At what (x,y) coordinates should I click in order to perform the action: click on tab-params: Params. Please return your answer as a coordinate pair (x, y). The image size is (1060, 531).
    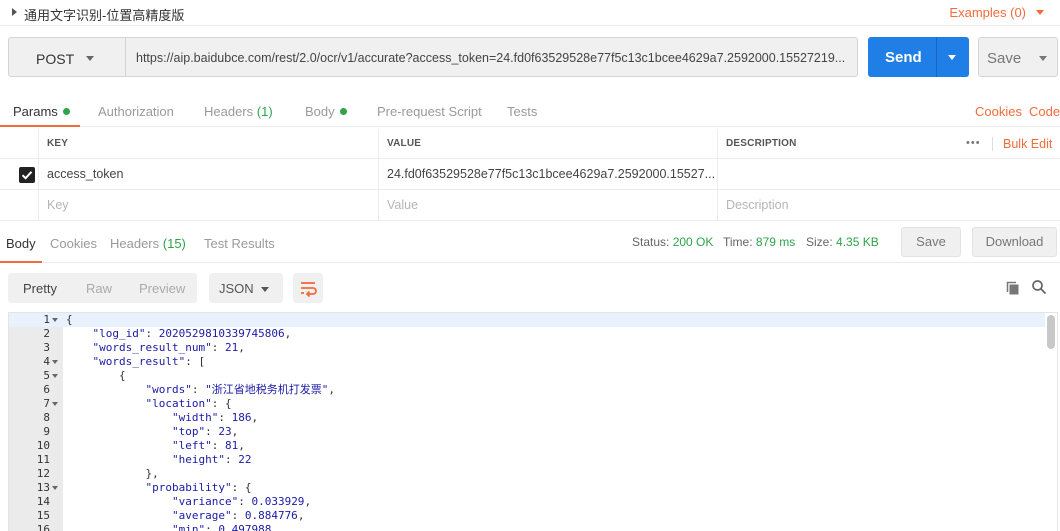
    Looking at the image, I should click on (41, 111).